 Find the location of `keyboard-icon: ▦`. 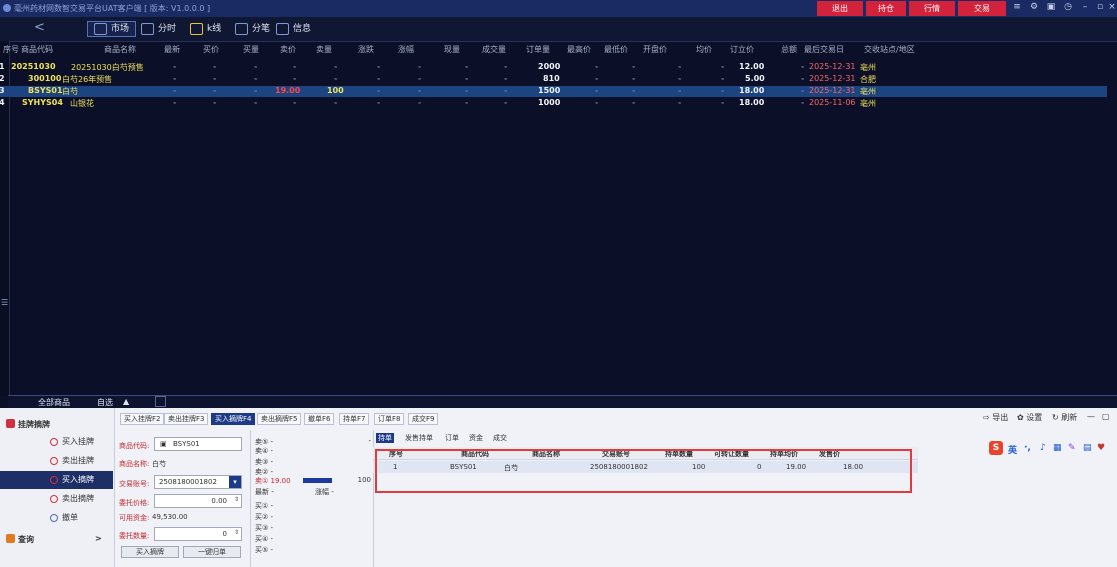

keyboard-icon: ▦ is located at coordinates (1057, 448).